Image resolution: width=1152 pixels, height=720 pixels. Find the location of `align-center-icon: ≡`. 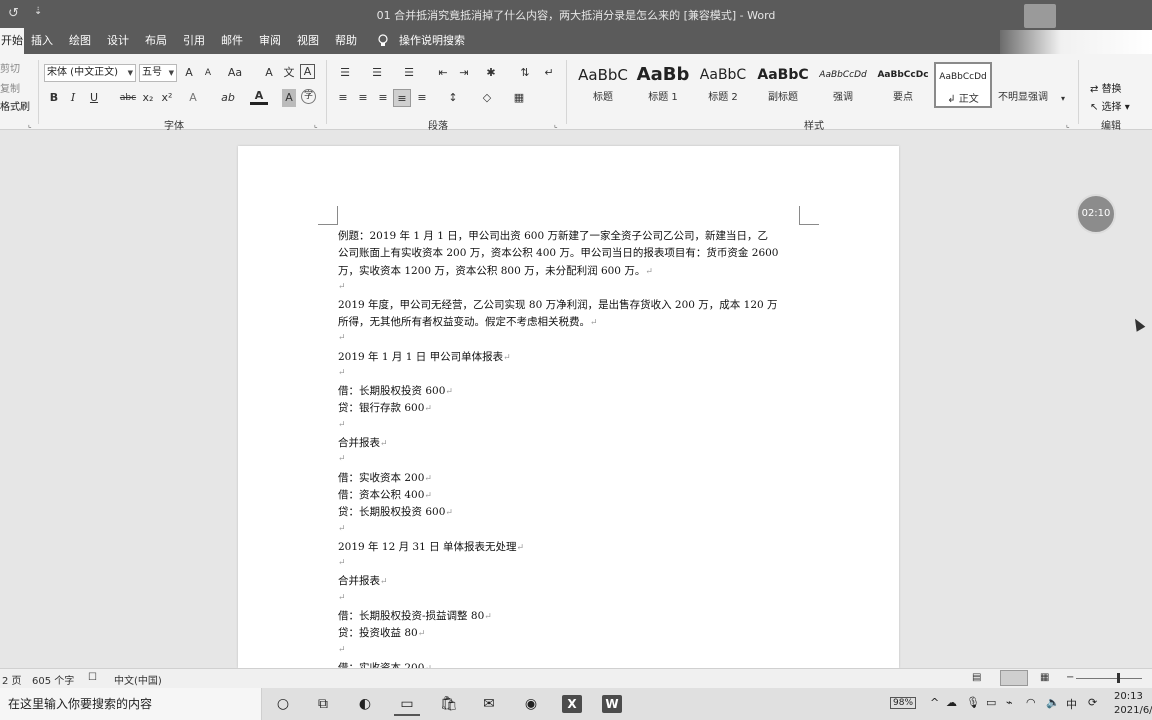

align-center-icon: ≡ is located at coordinates (363, 98).